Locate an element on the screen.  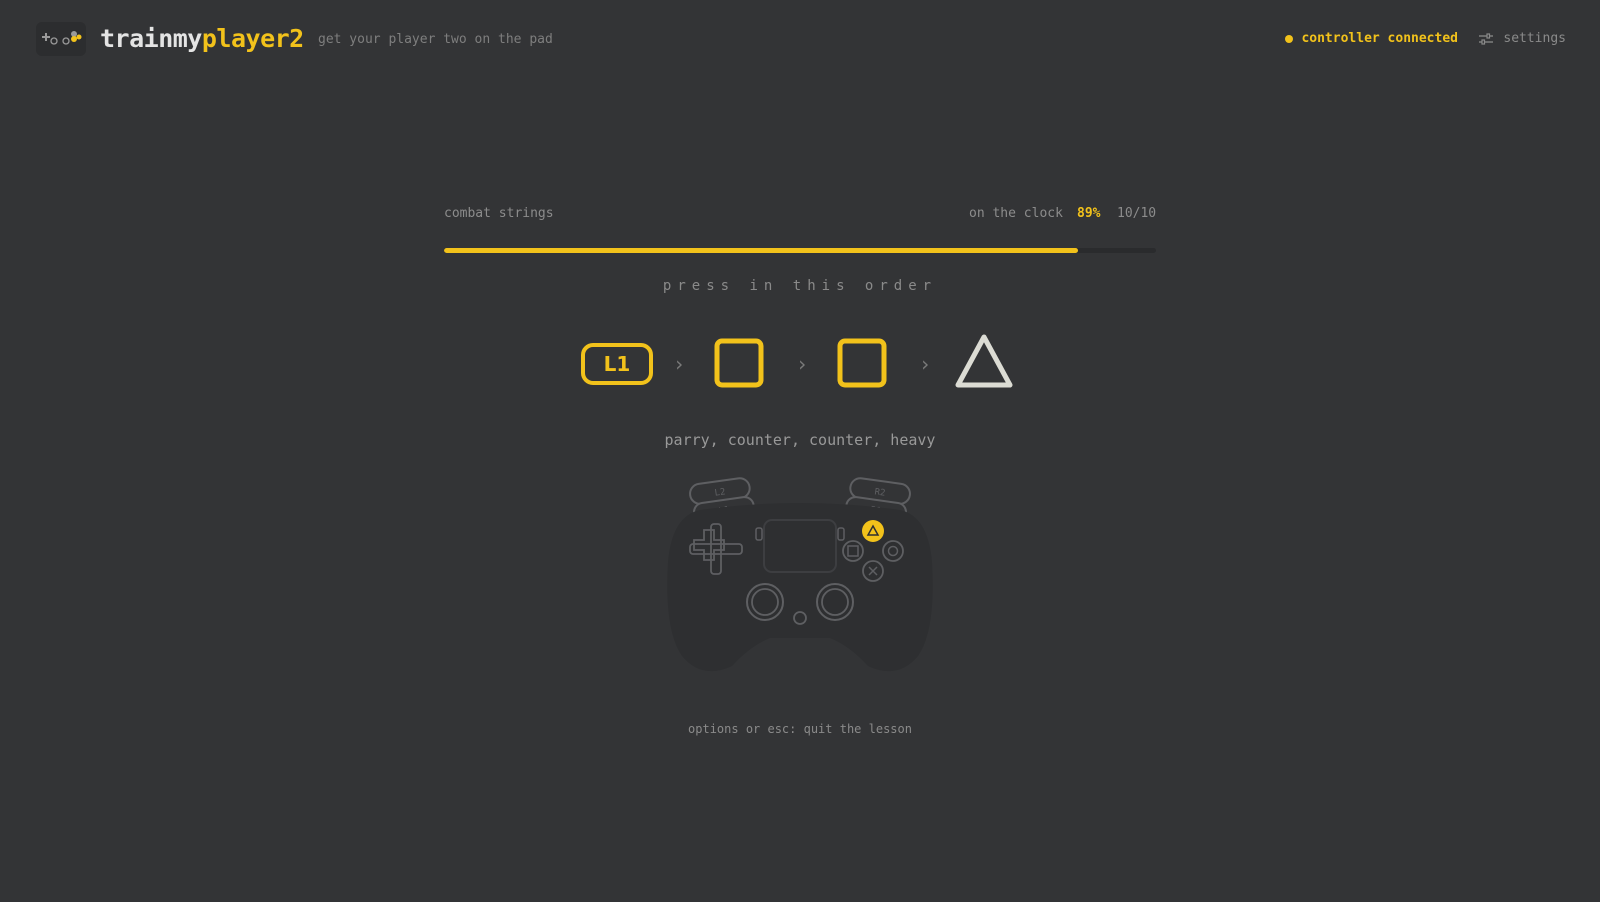
progress-bar-fill is located at coordinates (761, 250).